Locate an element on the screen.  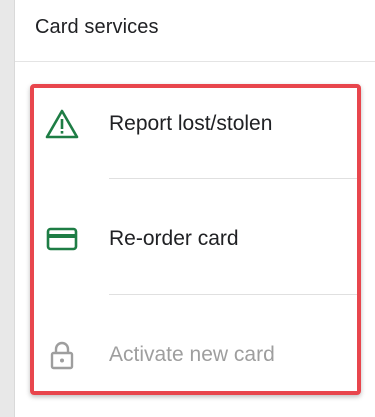
report-lost-stolen-label: Report lost/stolen is located at coordinates (191, 123).